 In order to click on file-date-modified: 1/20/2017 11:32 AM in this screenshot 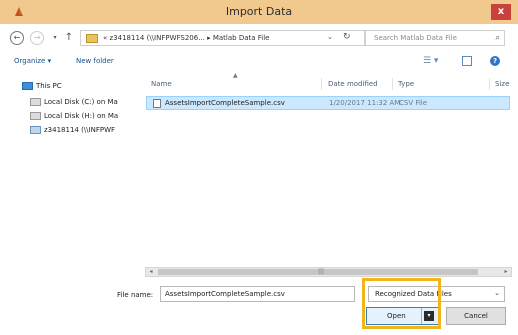, I will do `click(365, 103)`.